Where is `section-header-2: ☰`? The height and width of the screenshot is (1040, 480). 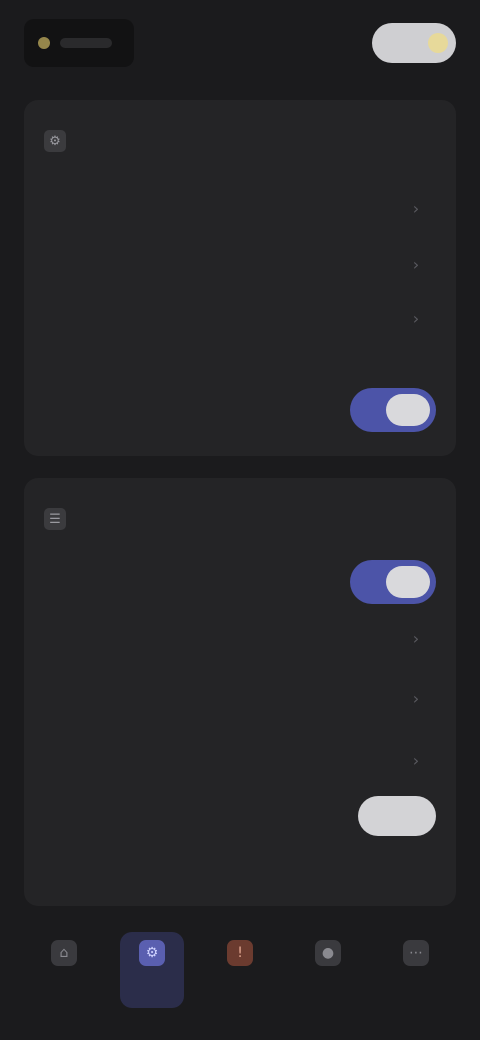
section-header-2: ☰ is located at coordinates (62, 519).